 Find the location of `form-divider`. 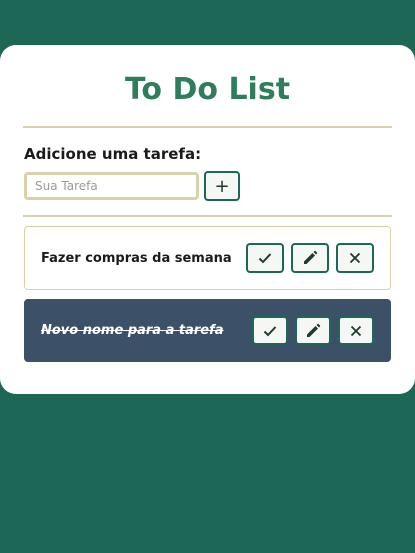

form-divider is located at coordinates (207, 216).